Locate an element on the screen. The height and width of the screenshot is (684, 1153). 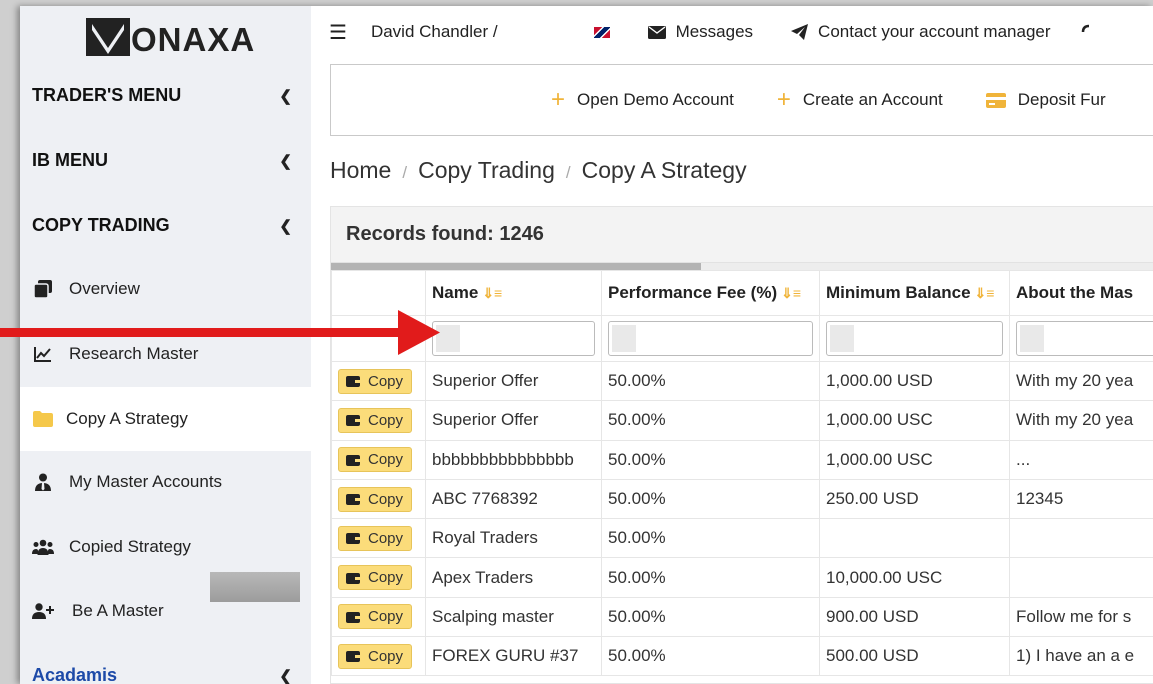
hamburger-menu-icon: ☰ is located at coordinates (338, 32).